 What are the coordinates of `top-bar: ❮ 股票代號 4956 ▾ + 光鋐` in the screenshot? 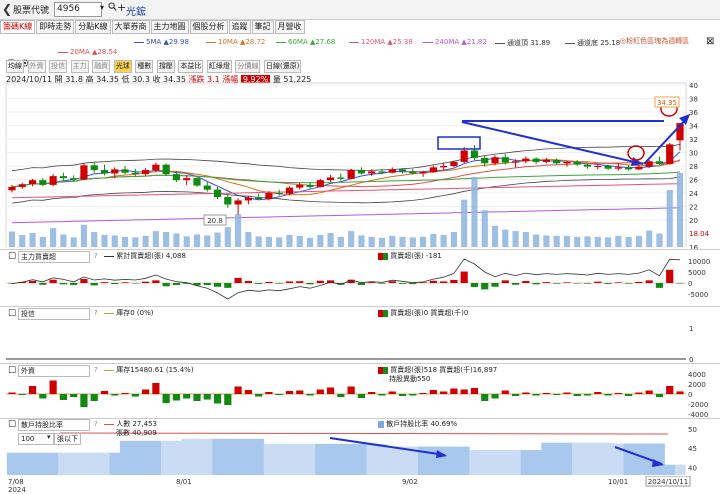 It's located at (360, 10).